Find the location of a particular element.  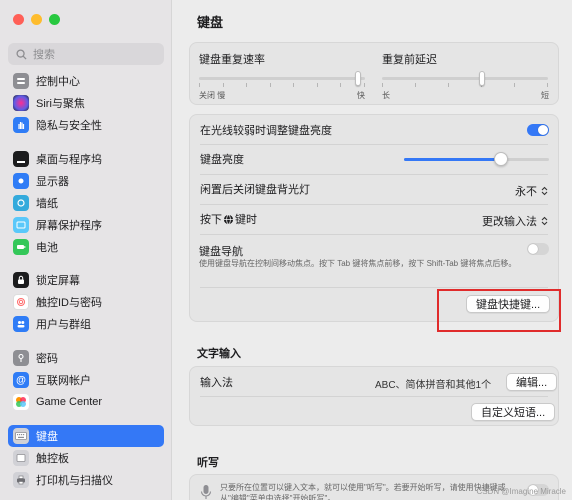

backlight-adjust-toggle is located at coordinates (538, 130).